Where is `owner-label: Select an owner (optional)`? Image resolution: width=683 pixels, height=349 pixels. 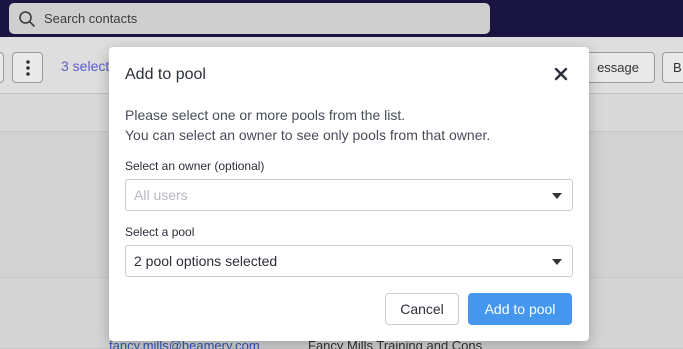
owner-label: Select an owner (optional) is located at coordinates (195, 166).